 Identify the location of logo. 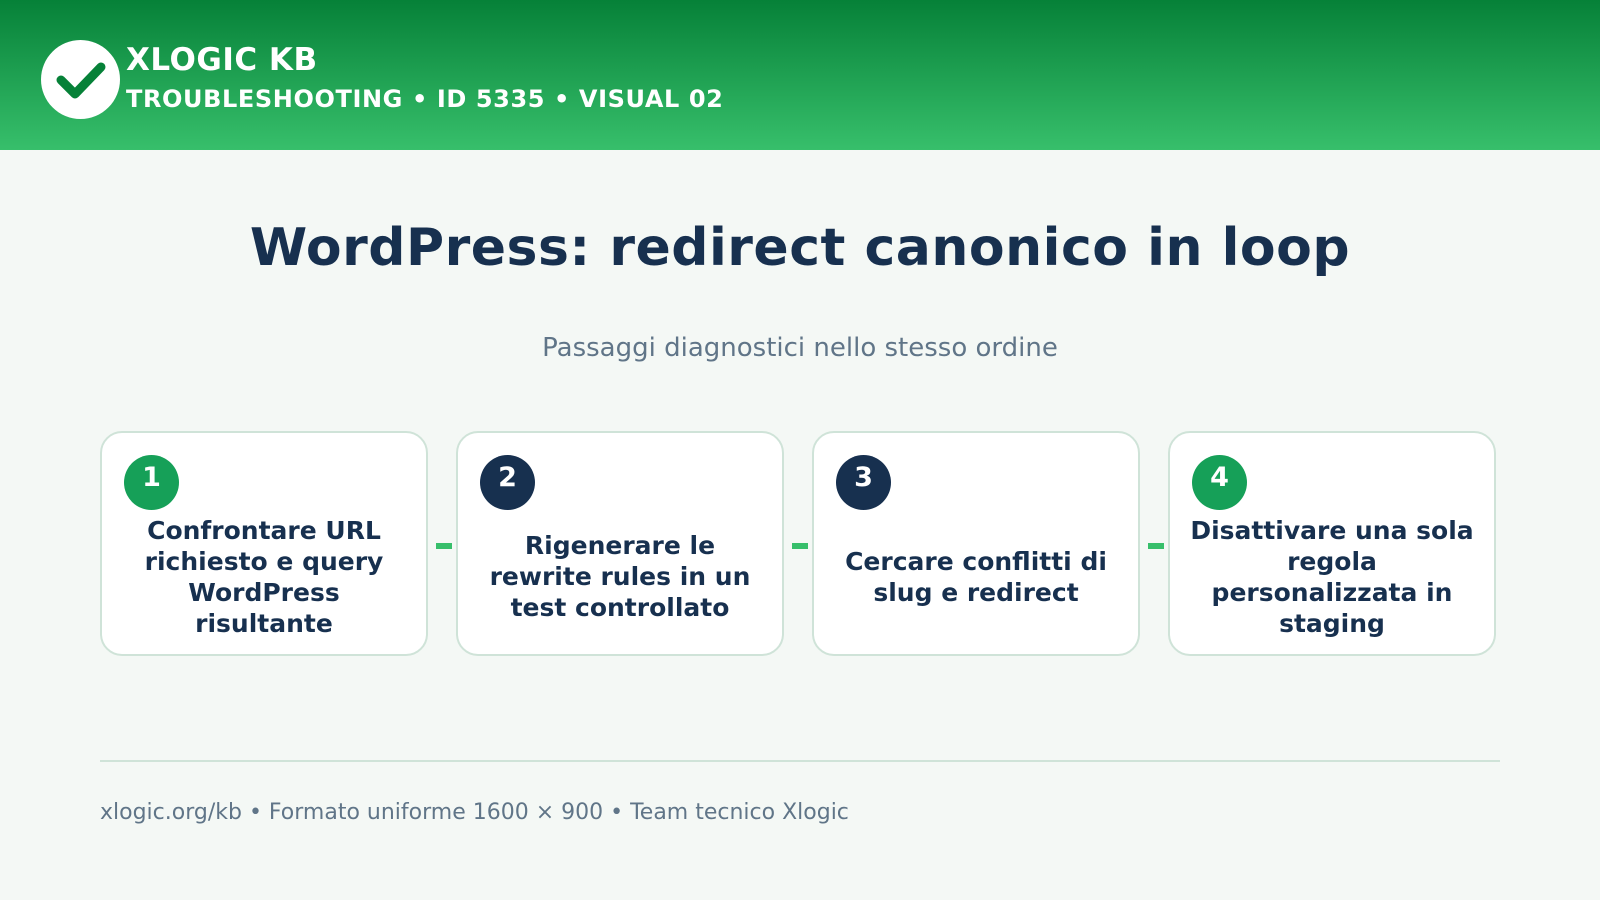
(80, 79).